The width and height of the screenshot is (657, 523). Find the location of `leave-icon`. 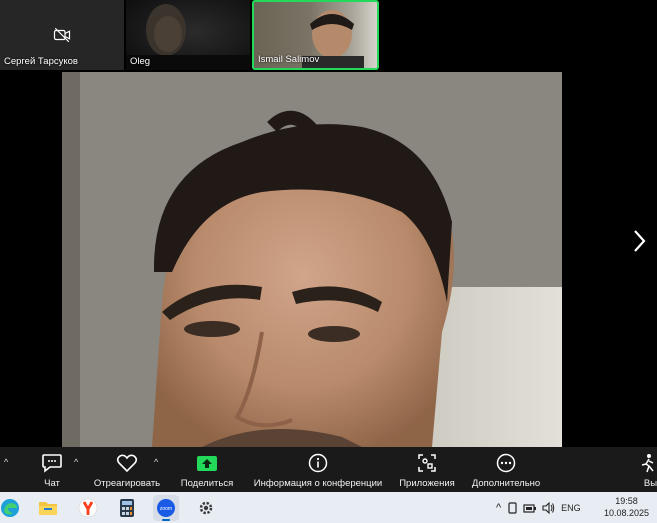

leave-icon is located at coordinates (647, 463).